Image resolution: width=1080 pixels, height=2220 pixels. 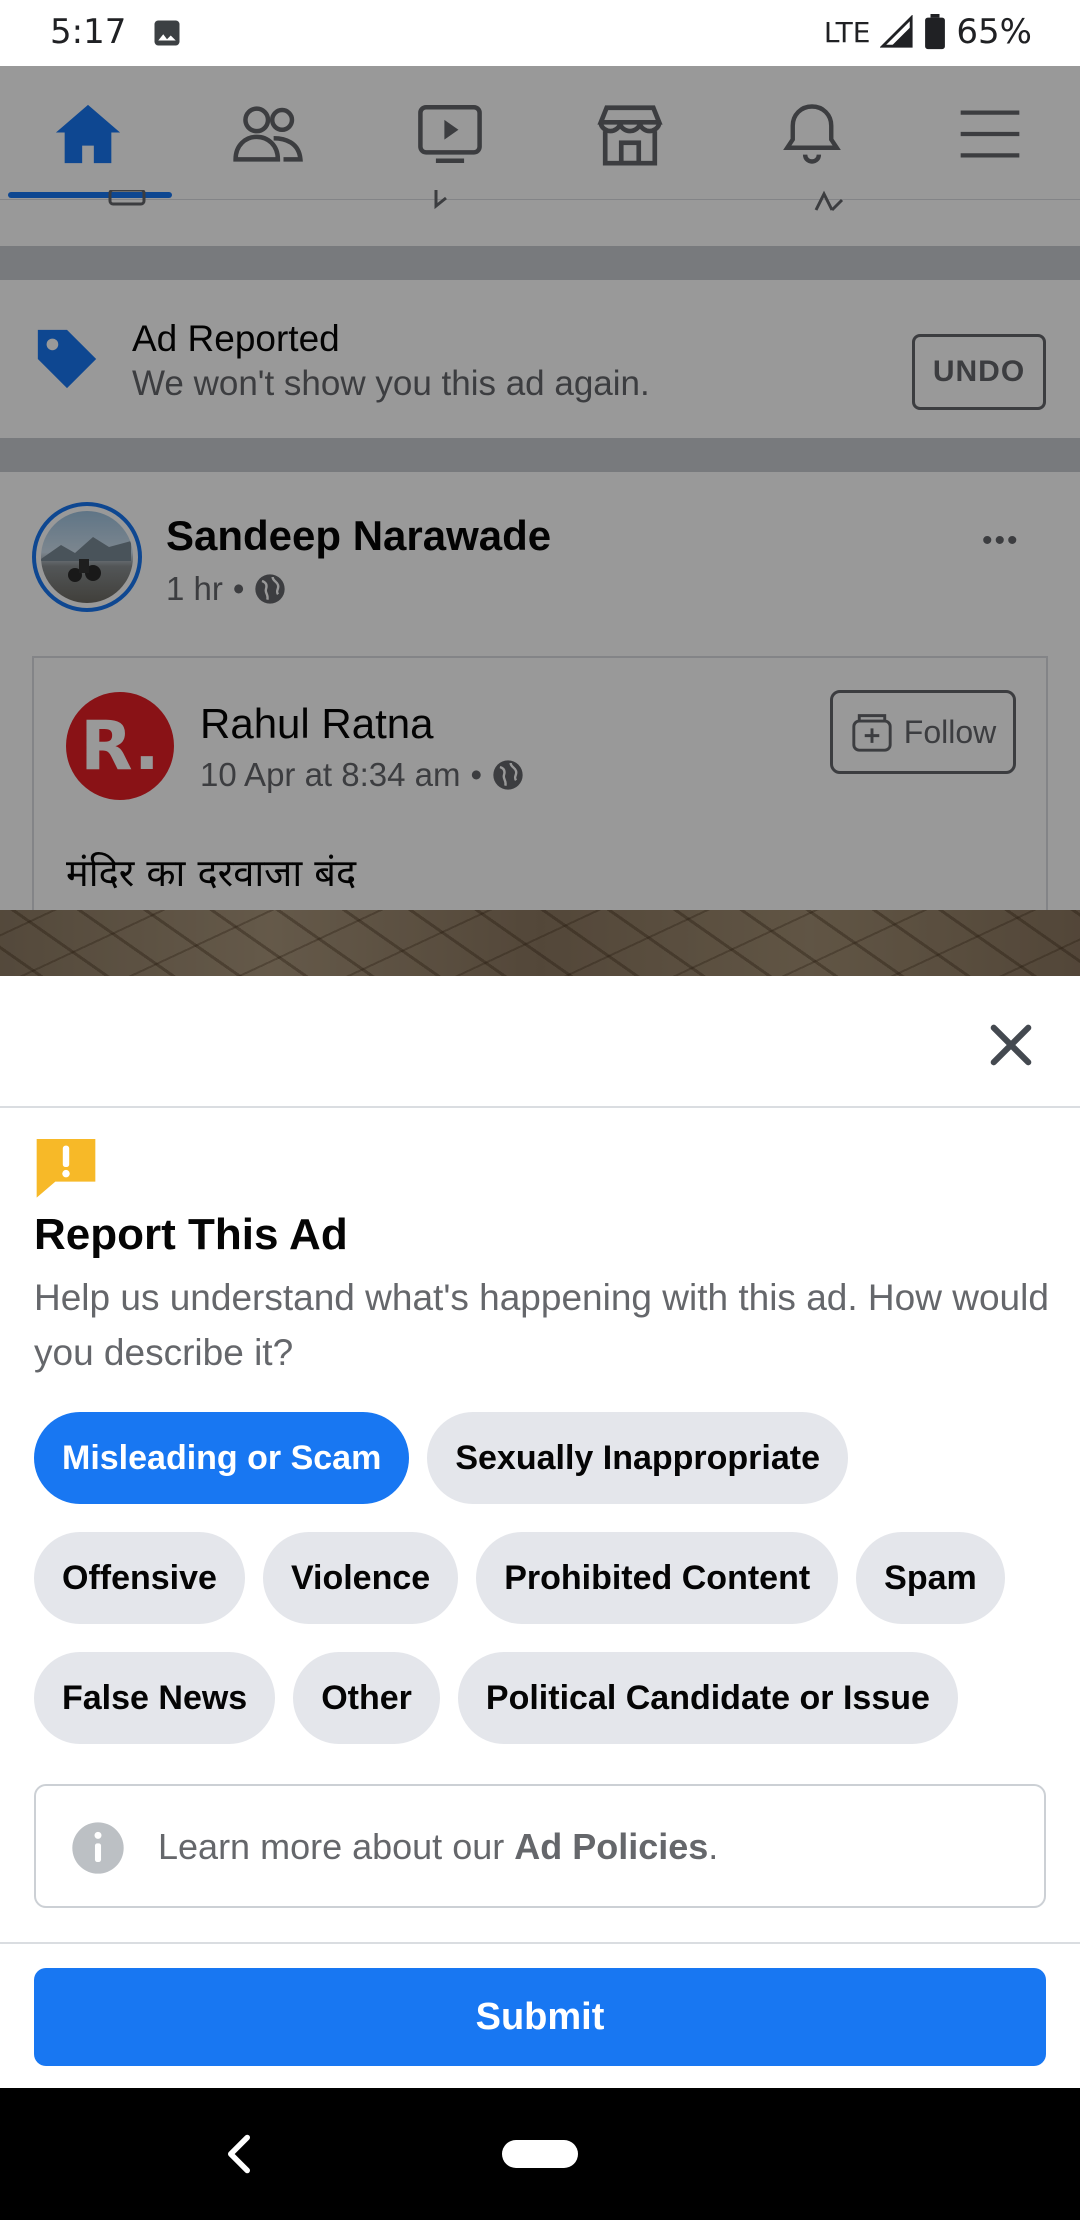 What do you see at coordinates (540, 2017) in the screenshot?
I see `submit-button: Submit` at bounding box center [540, 2017].